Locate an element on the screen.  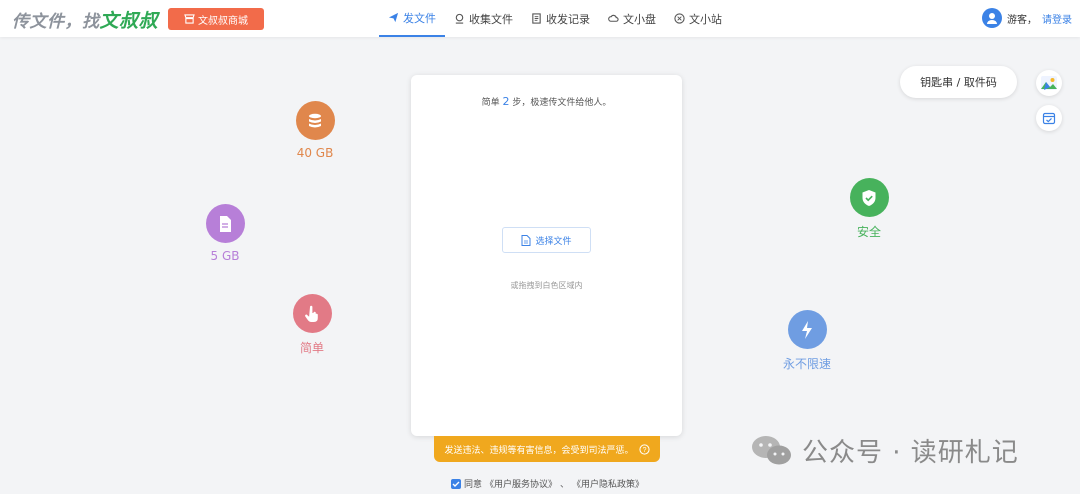
paper-plane-icon is located at coordinates (393, 17).